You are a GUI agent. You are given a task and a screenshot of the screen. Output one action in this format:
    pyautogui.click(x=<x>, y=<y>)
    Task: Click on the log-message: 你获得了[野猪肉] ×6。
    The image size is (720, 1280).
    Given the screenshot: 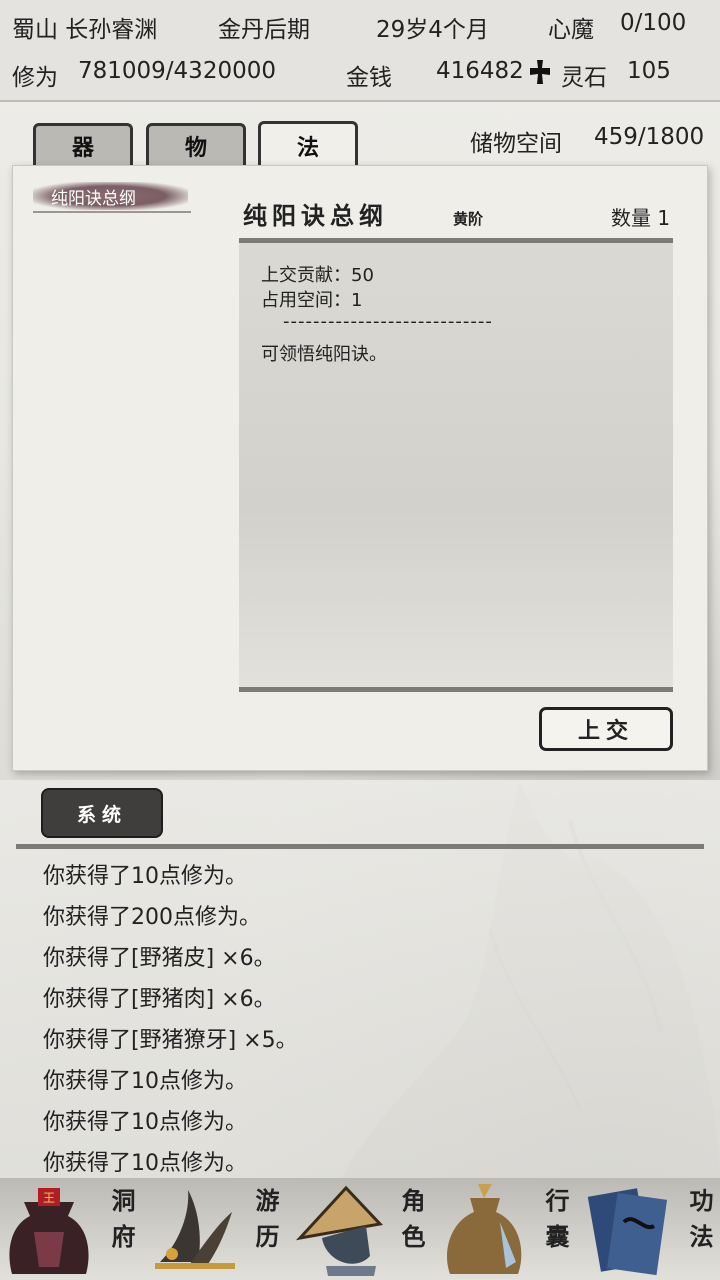 What is the action you would take?
    pyautogui.click(x=159, y=999)
    